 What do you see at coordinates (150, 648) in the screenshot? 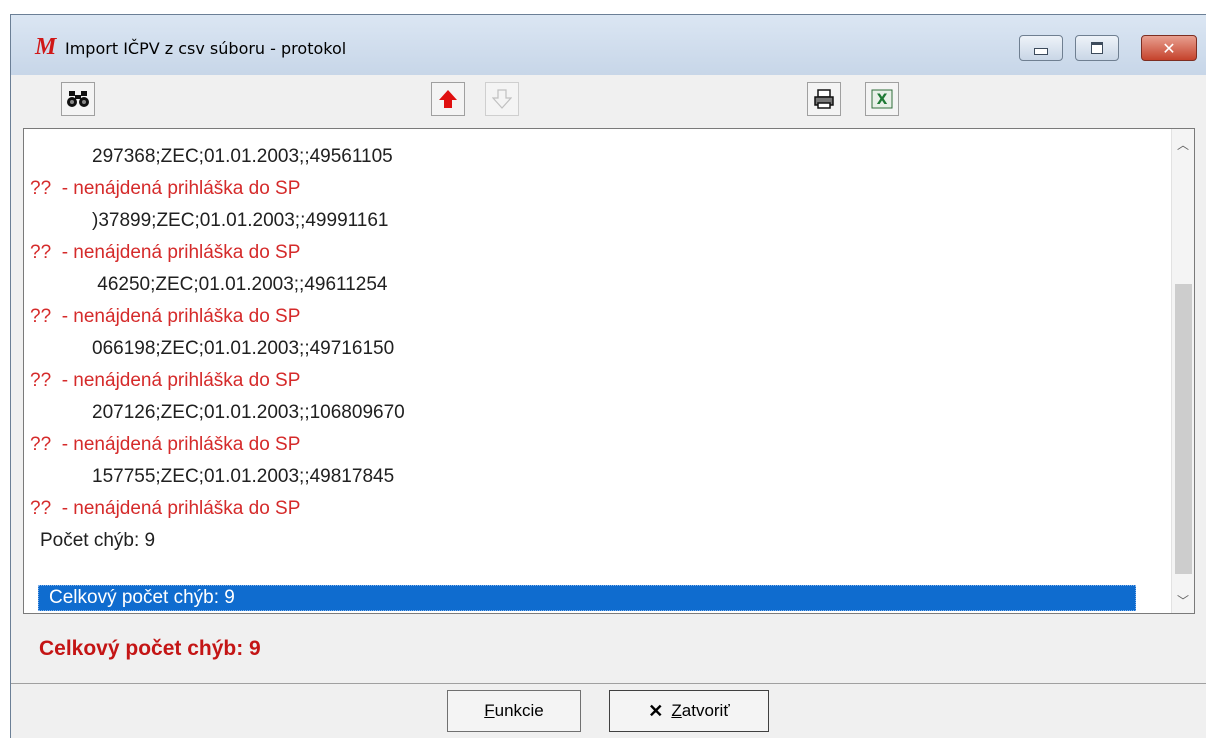
I see `status-message: Celkový počet chýb: 9` at bounding box center [150, 648].